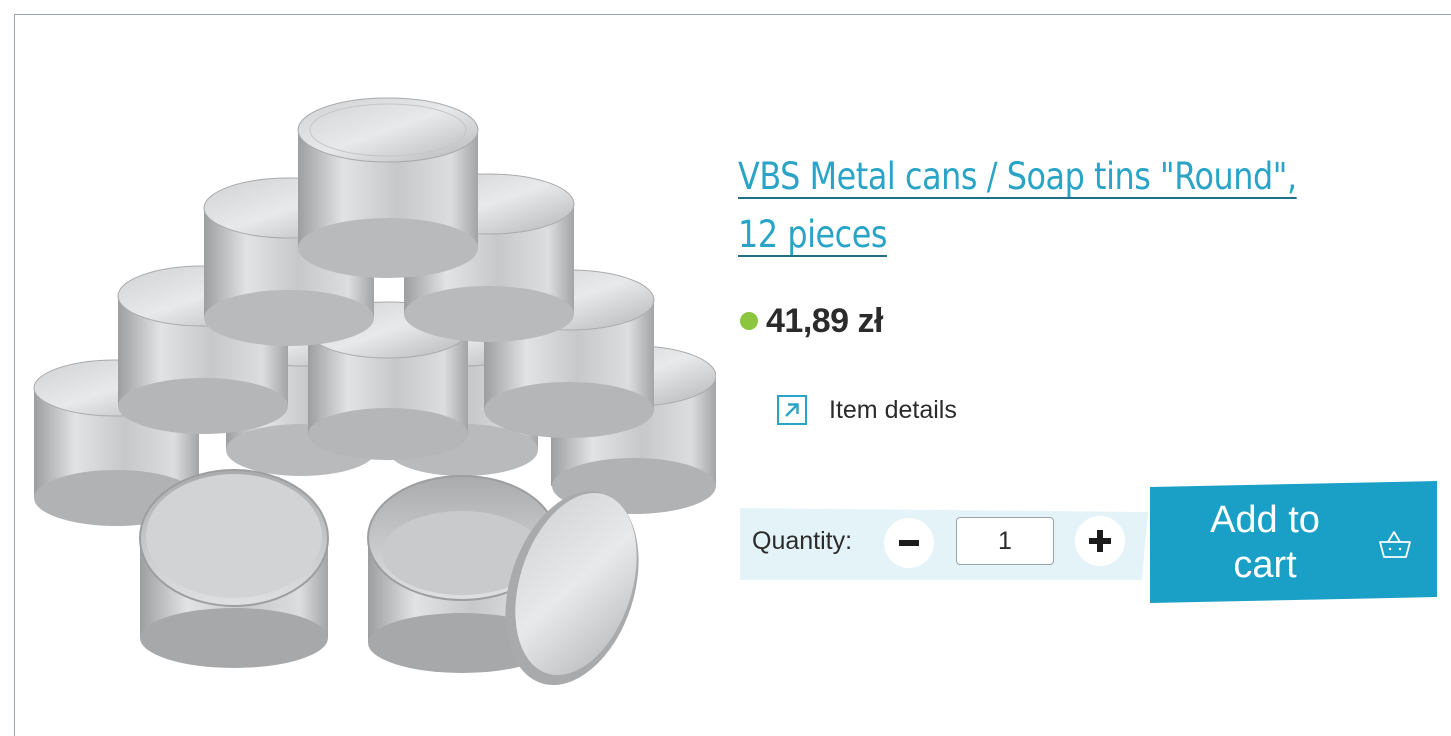 This screenshot has width=1451, height=736. I want to click on item-details-label: Item details, so click(893, 409).